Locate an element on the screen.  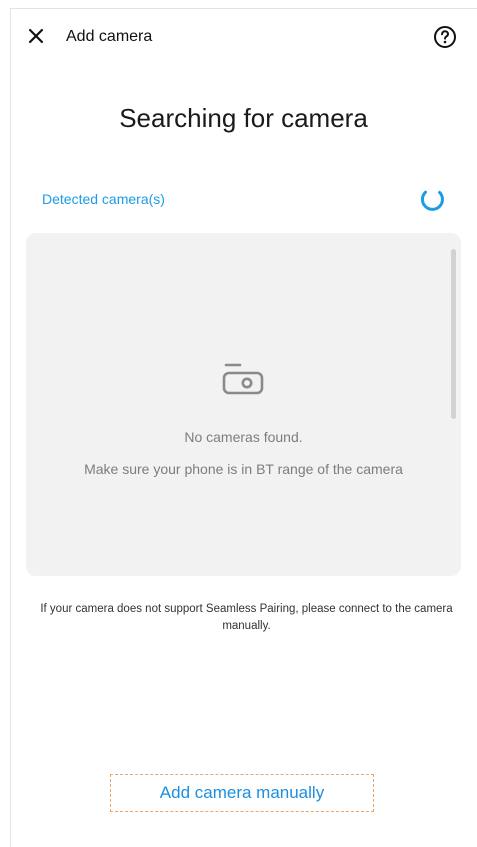
help-button is located at coordinates (445, 37).